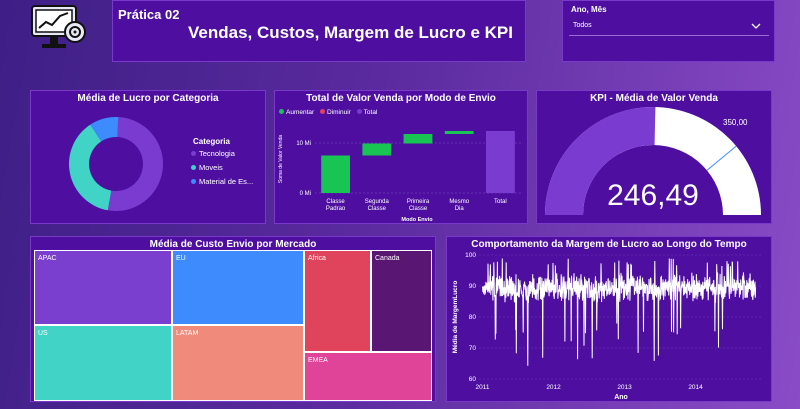 This screenshot has height=409, width=800. Describe the element at coordinates (116, 164) in the screenshot. I see `donut-chart` at that location.